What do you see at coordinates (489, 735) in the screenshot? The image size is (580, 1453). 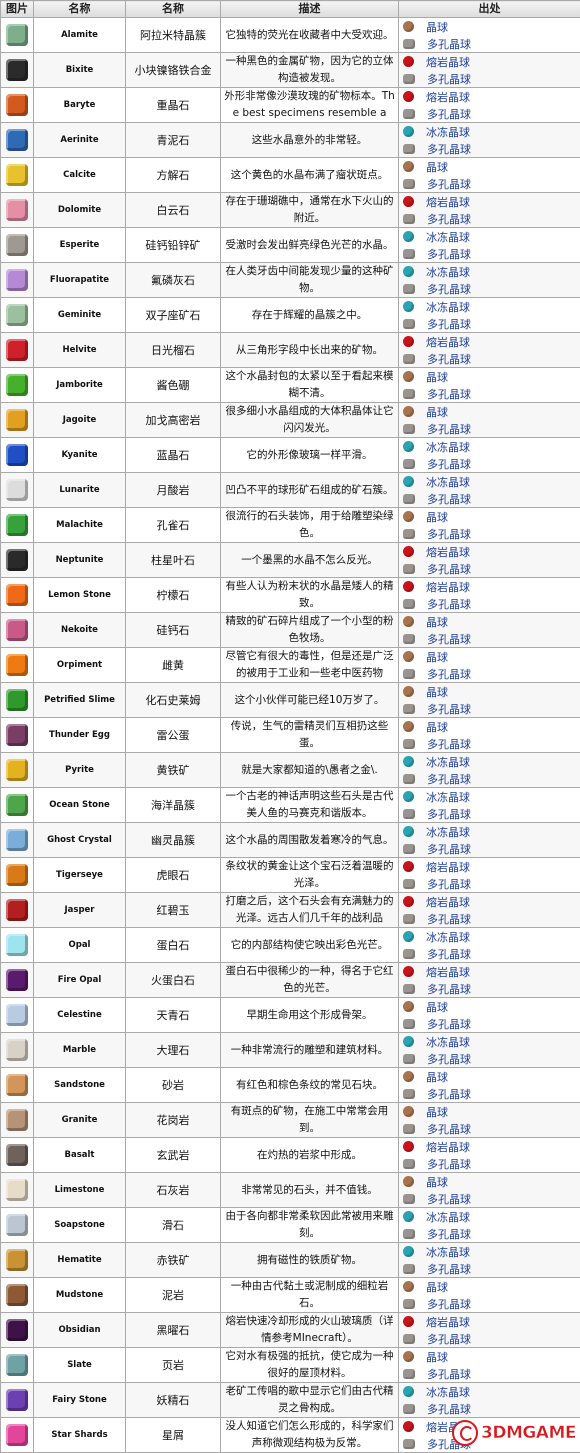 I see `mineral-source-cell: 晶球多孔晶球` at bounding box center [489, 735].